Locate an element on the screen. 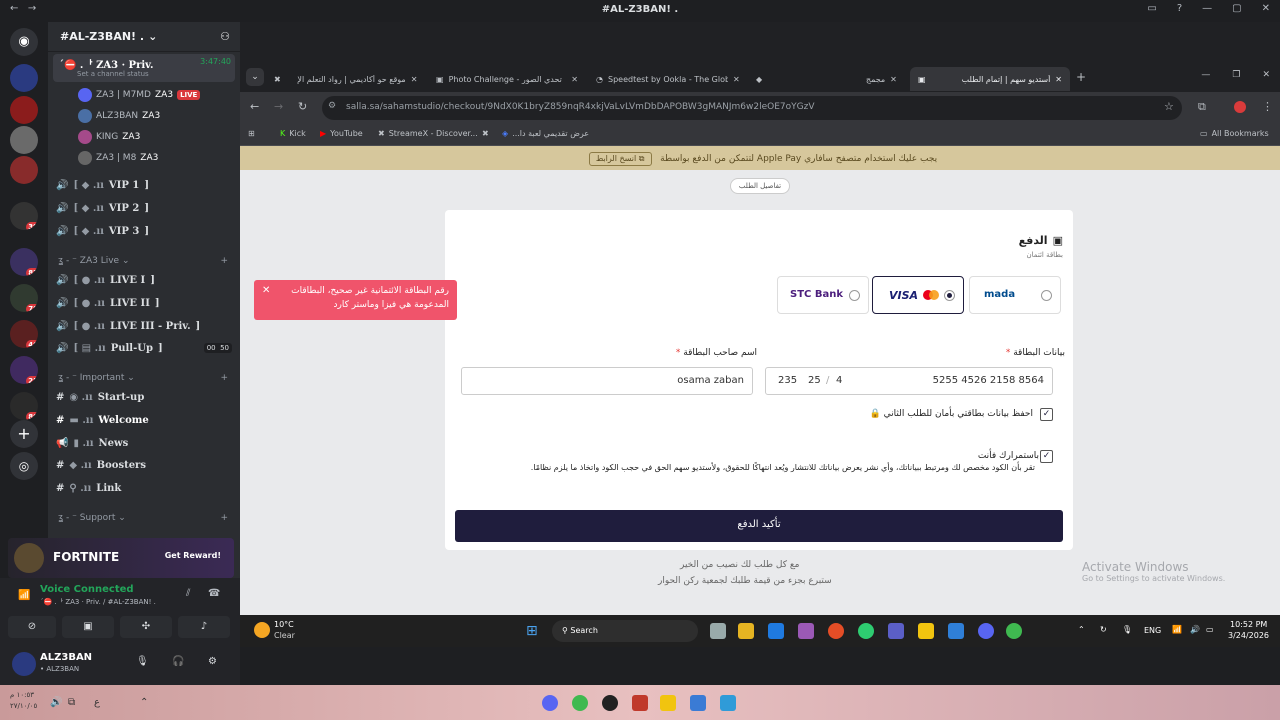 This screenshot has width=1280, height=720. activities-button: ✣ is located at coordinates (146, 627).